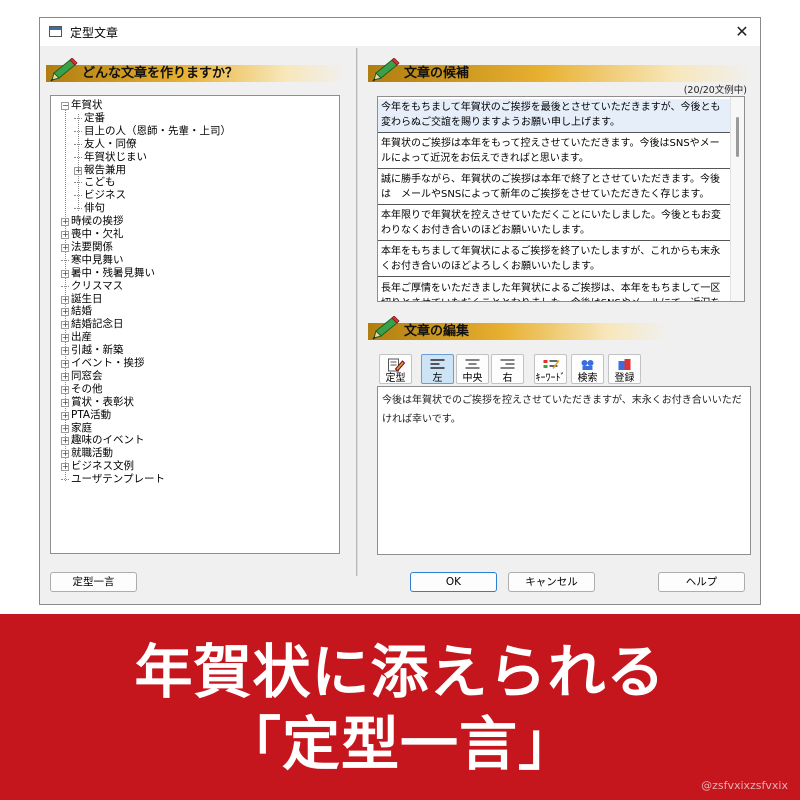 This screenshot has height=800, width=800. What do you see at coordinates (65, 106) in the screenshot?
I see `collapse-icon: −` at bounding box center [65, 106].